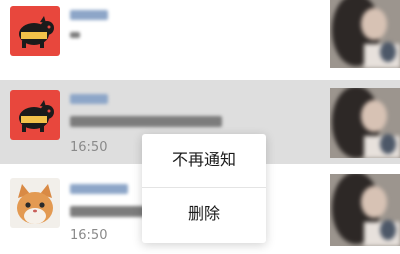  I want to click on delete-menu-item: 删除, so click(204, 214).